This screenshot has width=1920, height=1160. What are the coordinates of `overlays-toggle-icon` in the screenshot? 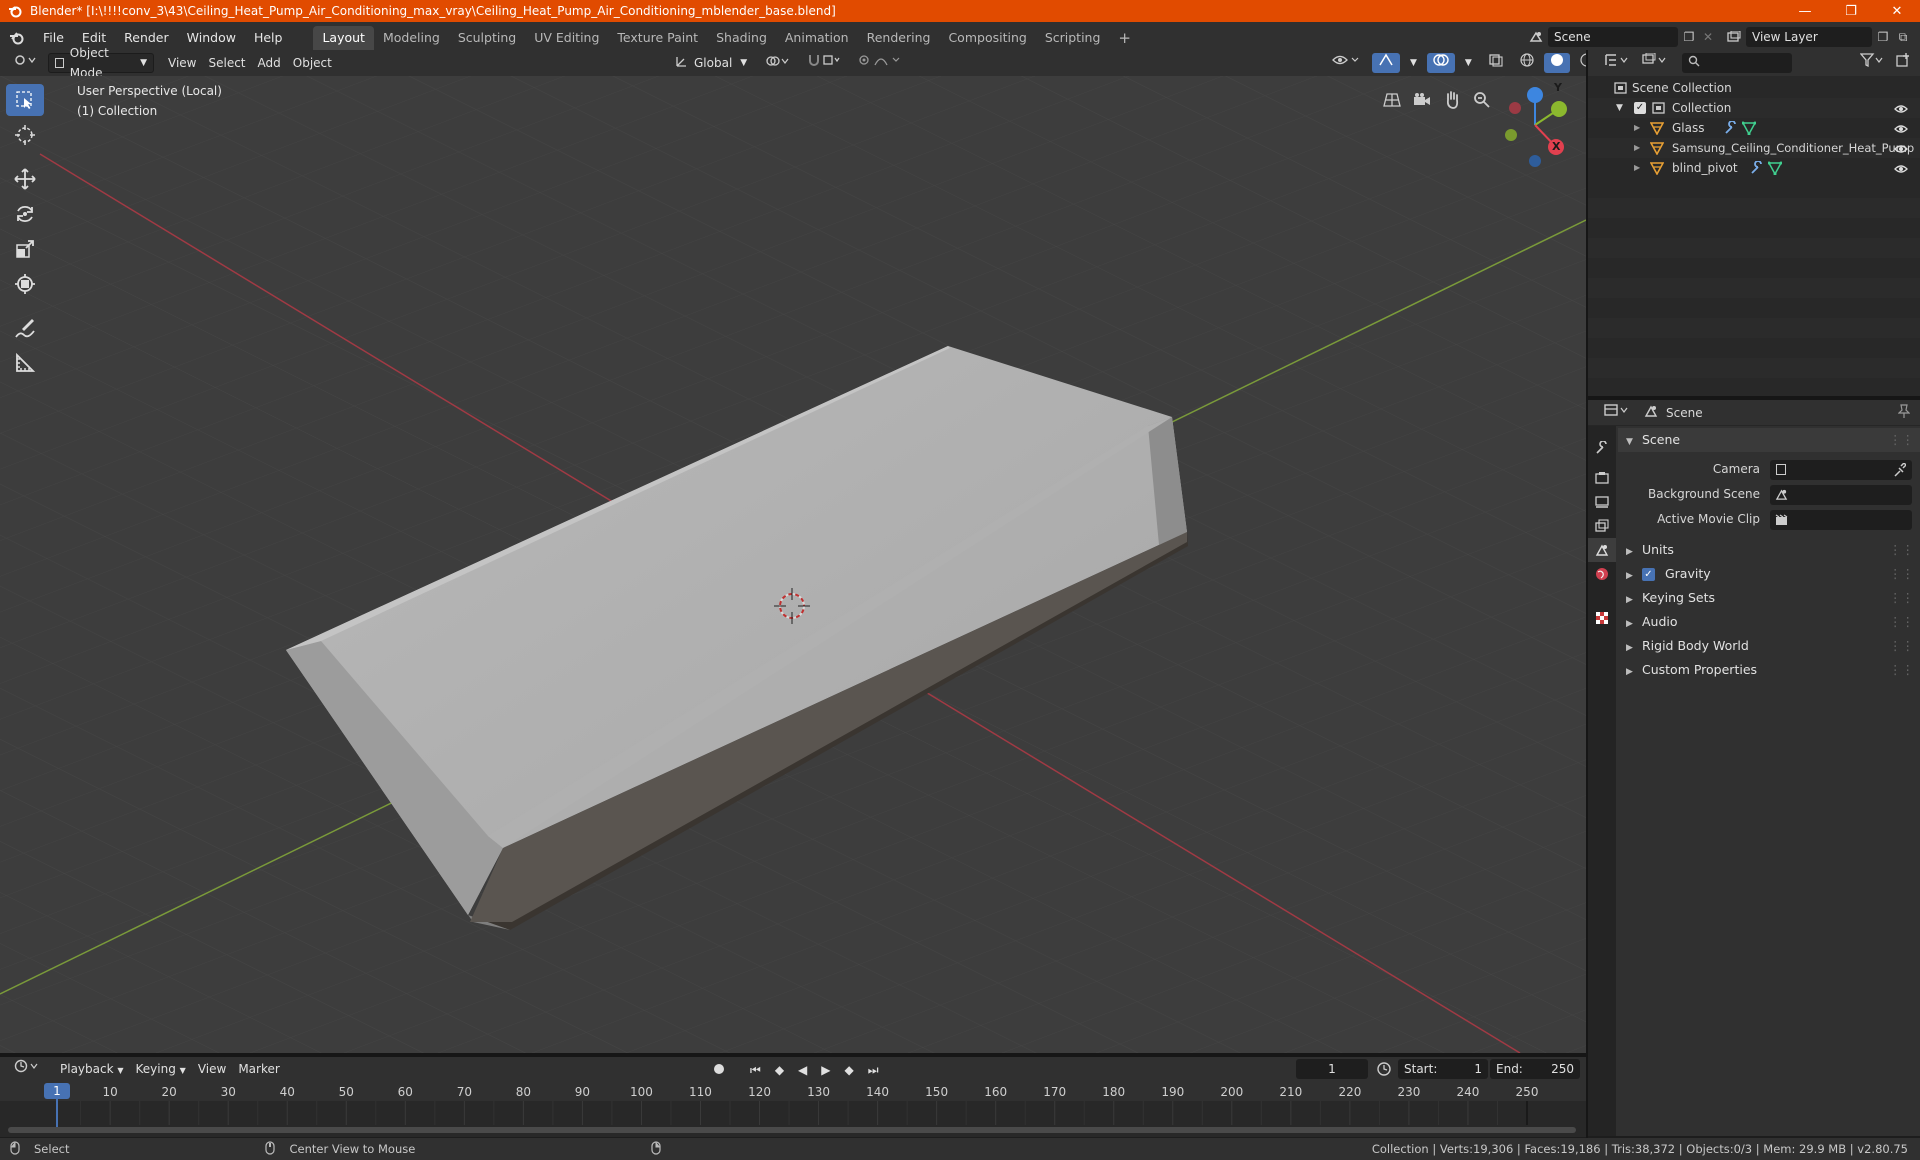 It's located at (1440, 63).